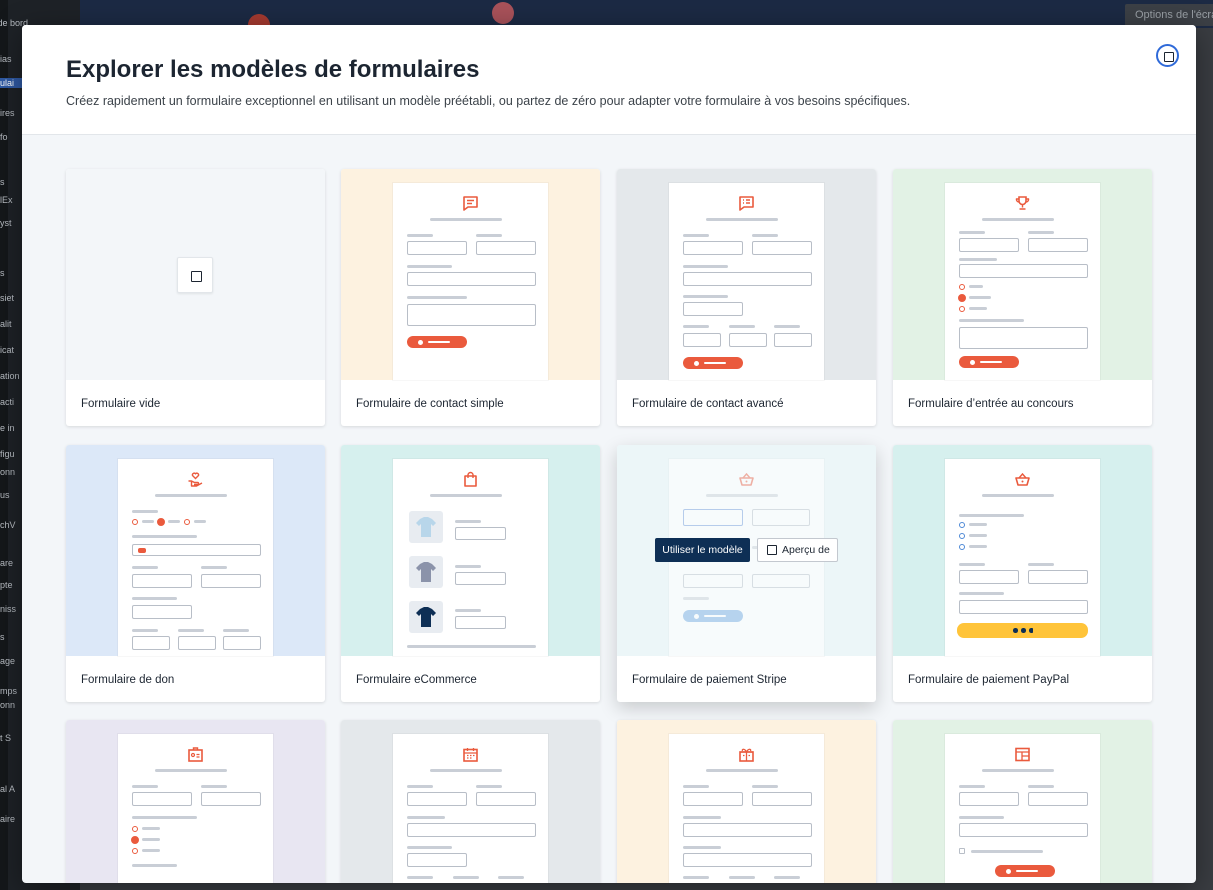  What do you see at coordinates (430, 404) in the screenshot?
I see `template-label: Formulaire de contact simple` at bounding box center [430, 404].